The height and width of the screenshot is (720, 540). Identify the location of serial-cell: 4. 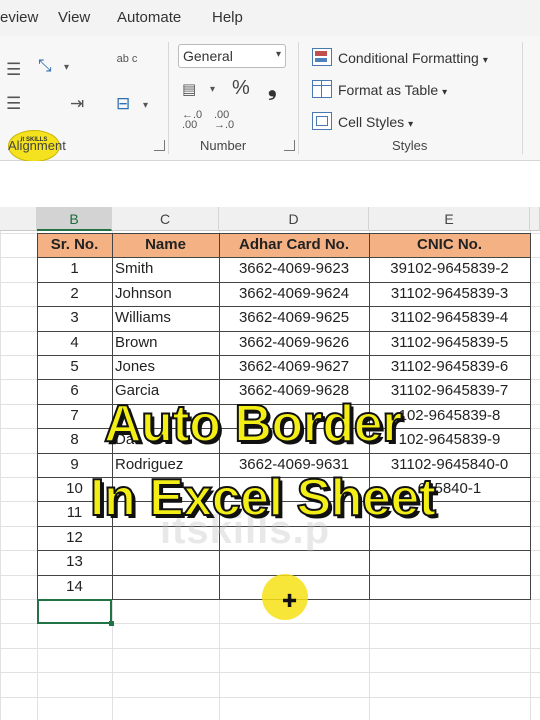
(74, 343).